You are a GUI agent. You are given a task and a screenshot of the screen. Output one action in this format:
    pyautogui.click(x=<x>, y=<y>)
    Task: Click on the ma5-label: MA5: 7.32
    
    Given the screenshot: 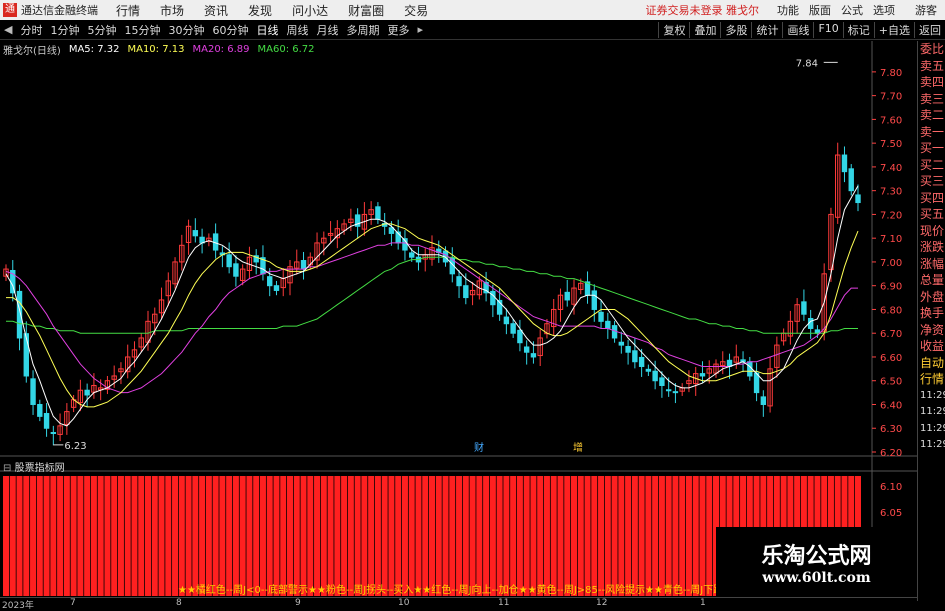 What is the action you would take?
    pyautogui.click(x=94, y=49)
    